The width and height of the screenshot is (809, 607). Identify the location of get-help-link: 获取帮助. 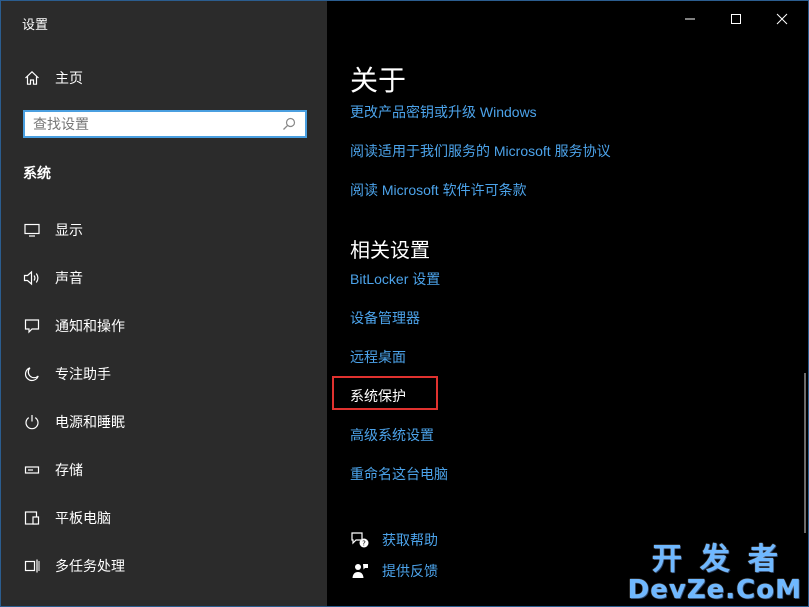
(410, 540).